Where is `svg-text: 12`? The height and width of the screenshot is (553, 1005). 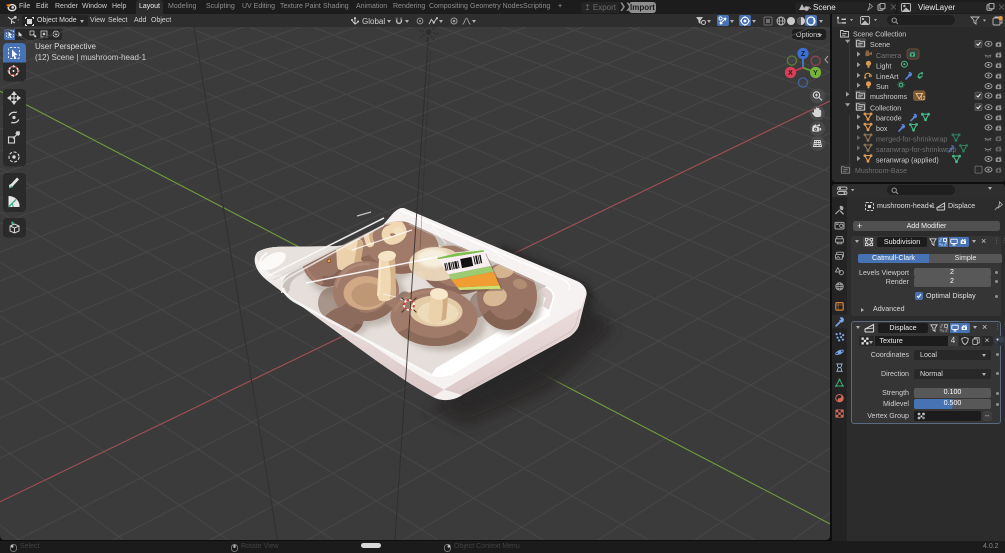
svg-text: 12 is located at coordinates (923, 99).